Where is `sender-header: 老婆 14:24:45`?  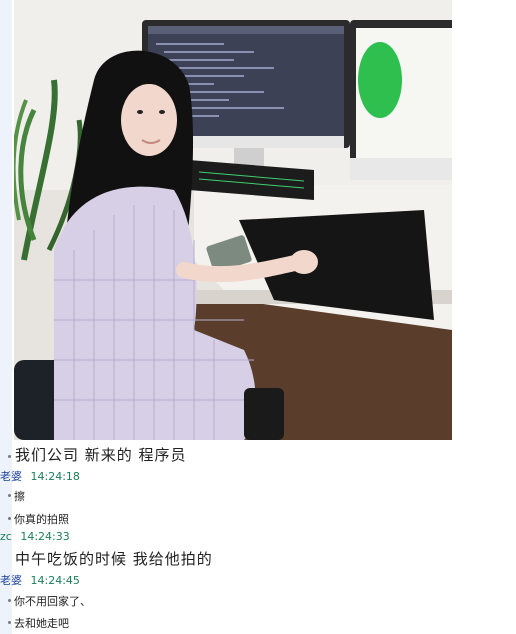 sender-header: 老婆 14:24:45 is located at coordinates (40, 580).